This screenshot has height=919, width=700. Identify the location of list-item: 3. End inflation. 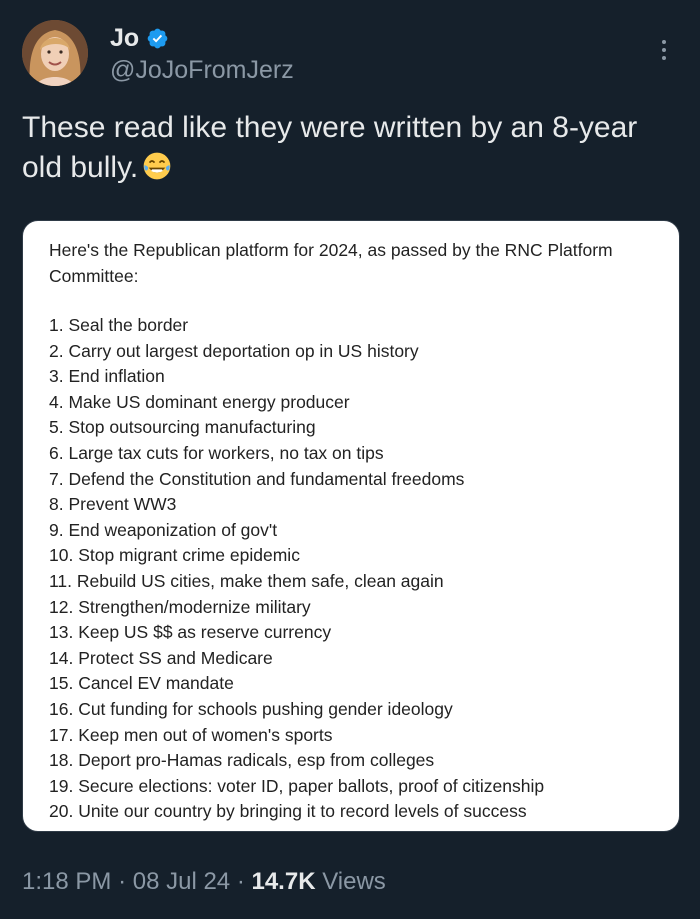
(107, 376).